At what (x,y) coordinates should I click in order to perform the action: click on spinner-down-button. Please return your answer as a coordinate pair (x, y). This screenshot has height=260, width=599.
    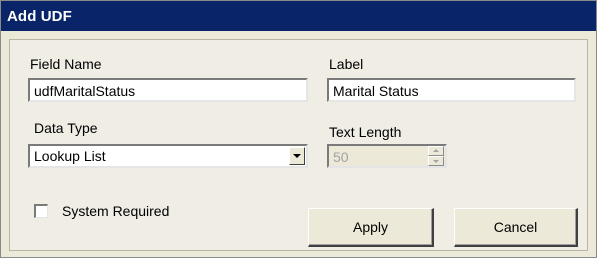
    Looking at the image, I should click on (436, 161).